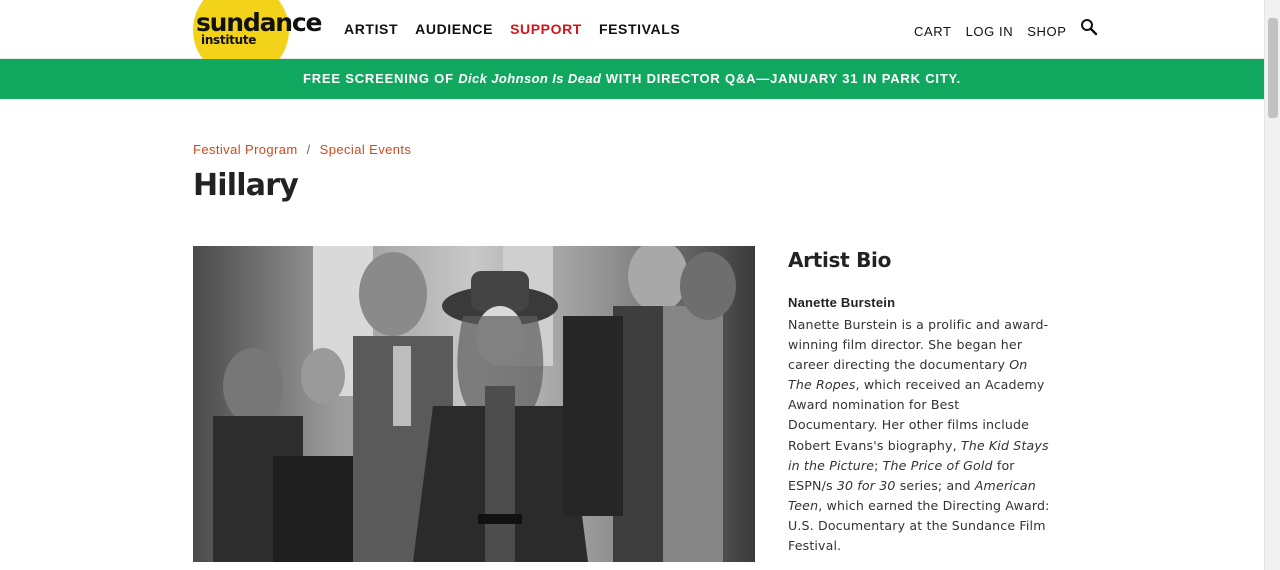  Describe the element at coordinates (246, 185) in the screenshot. I see `page-title: Hillary` at that location.